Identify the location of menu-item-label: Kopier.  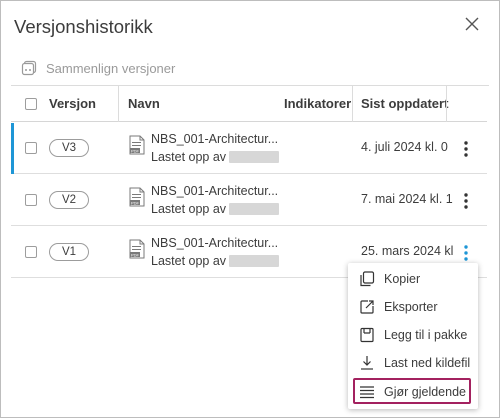
(402, 279).